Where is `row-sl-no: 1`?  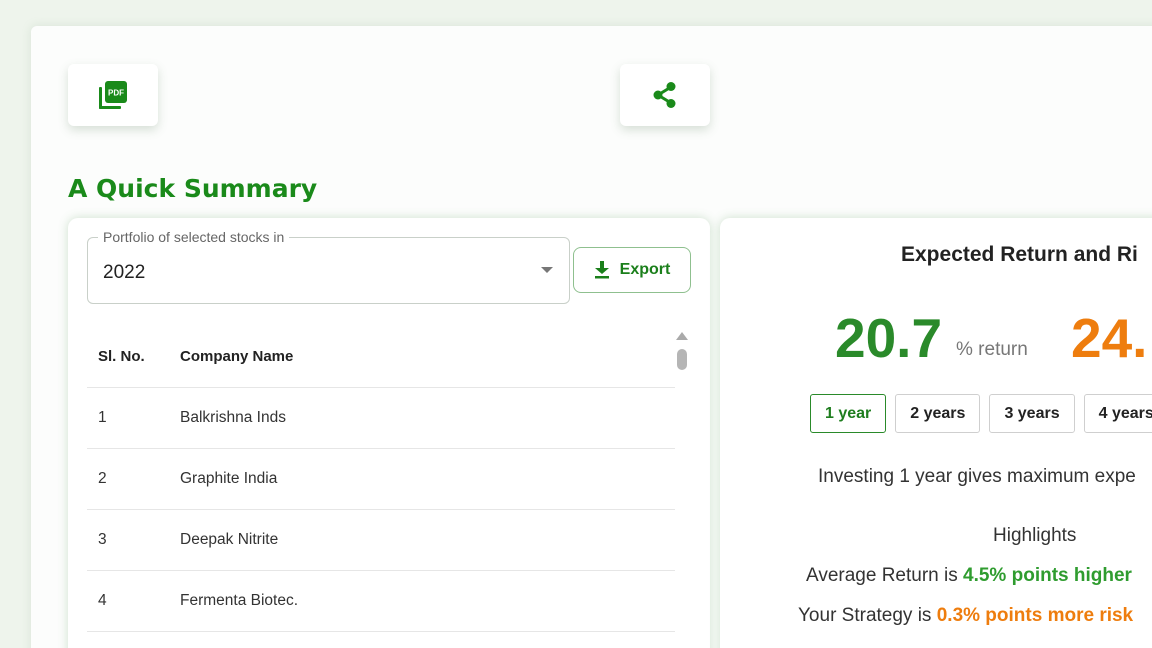
row-sl-no: 1 is located at coordinates (102, 417).